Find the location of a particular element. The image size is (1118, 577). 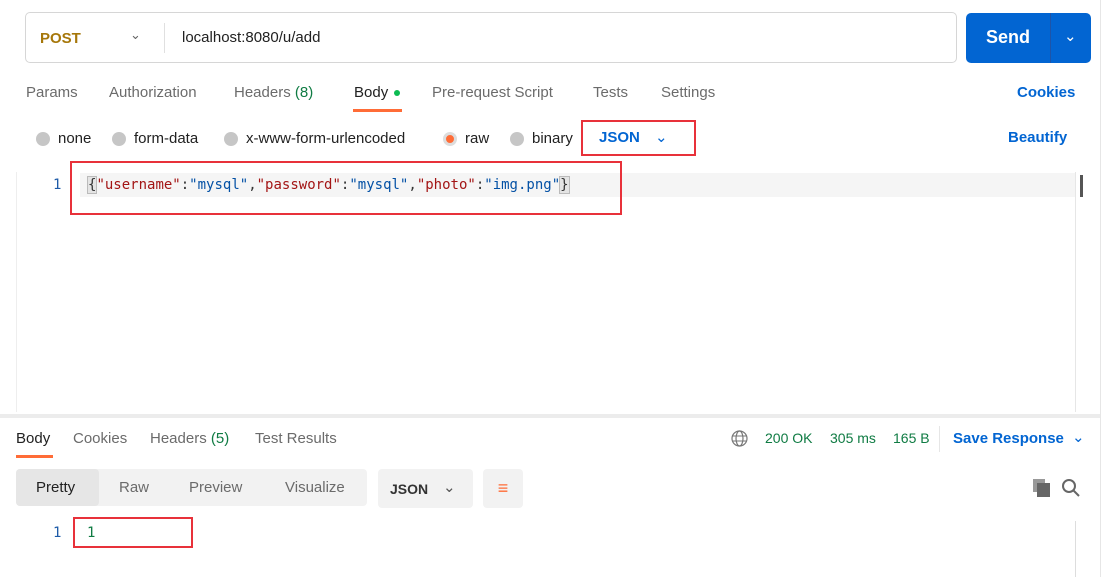

pane-resizer is located at coordinates (550, 416).